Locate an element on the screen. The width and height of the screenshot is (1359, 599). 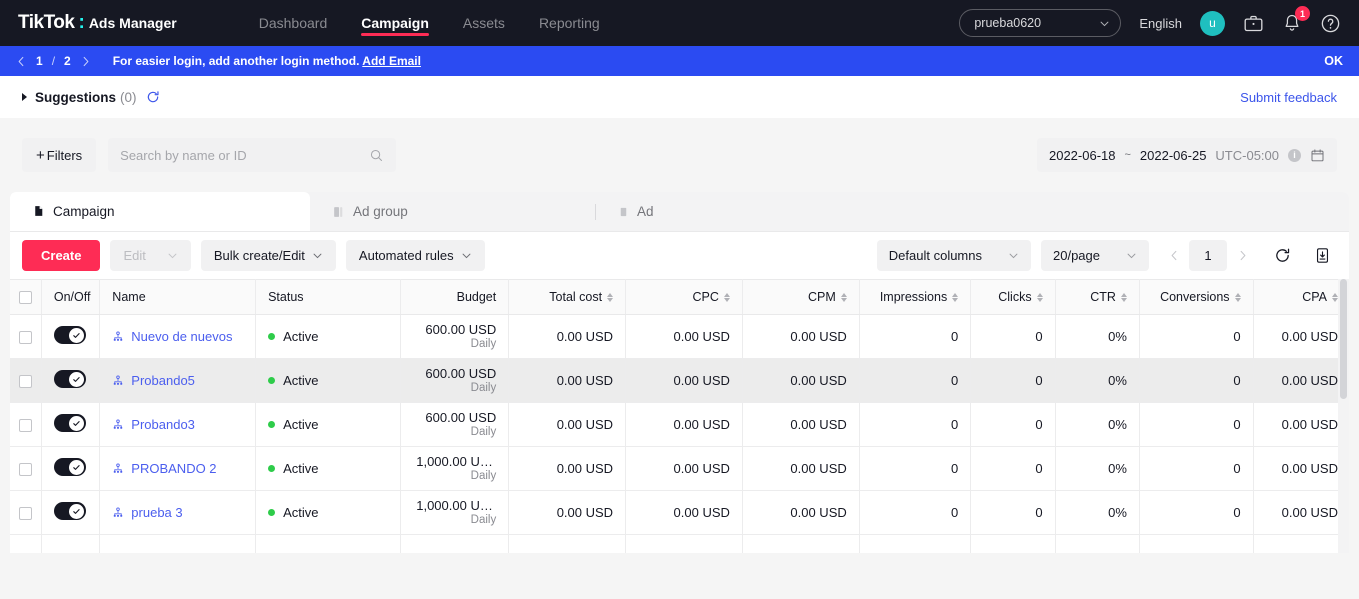
date-range-picker: 2022-06-18 ~ 2022-06-25 UTC-05:00 i is located at coordinates (1186, 155).